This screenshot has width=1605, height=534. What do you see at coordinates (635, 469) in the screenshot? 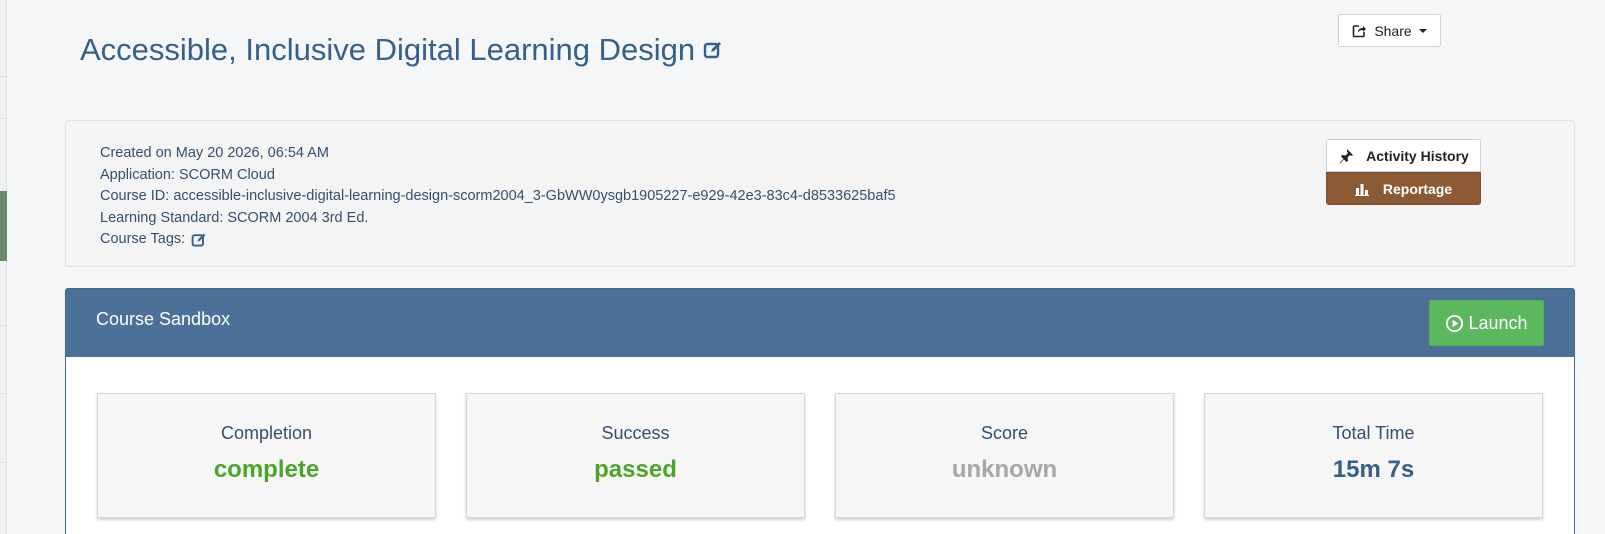
I see `success-status: passed` at bounding box center [635, 469].